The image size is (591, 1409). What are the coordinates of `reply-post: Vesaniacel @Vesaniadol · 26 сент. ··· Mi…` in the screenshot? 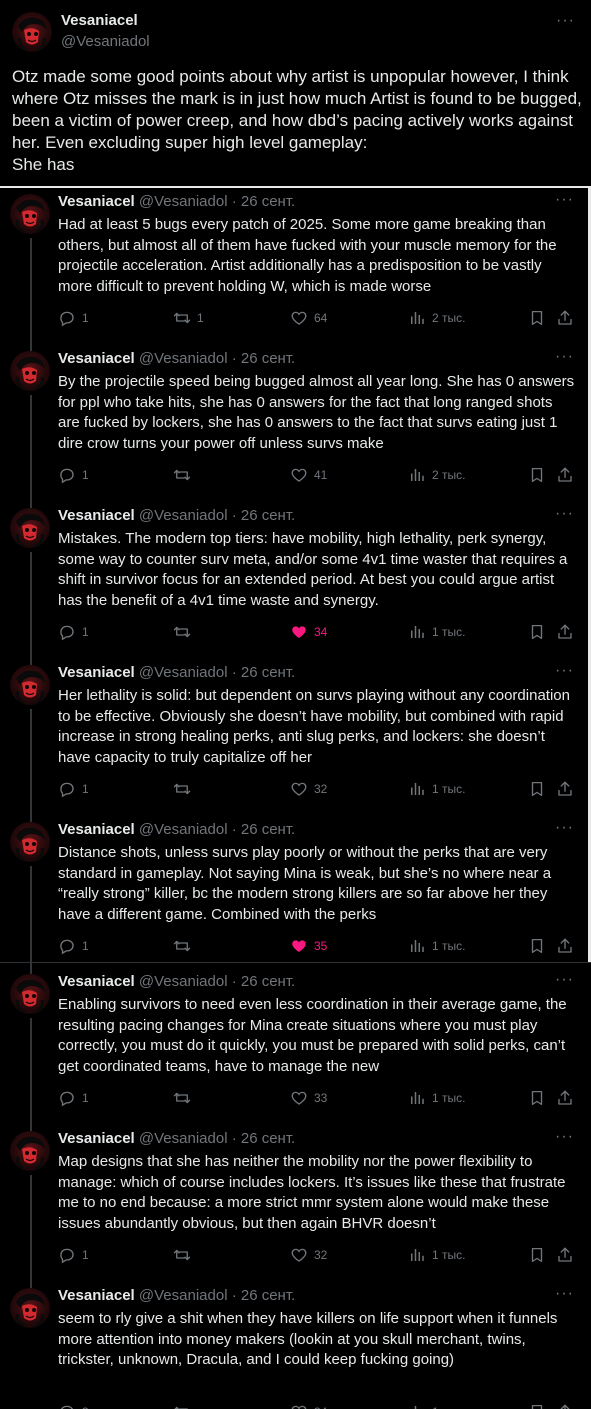 It's located at (294, 580).